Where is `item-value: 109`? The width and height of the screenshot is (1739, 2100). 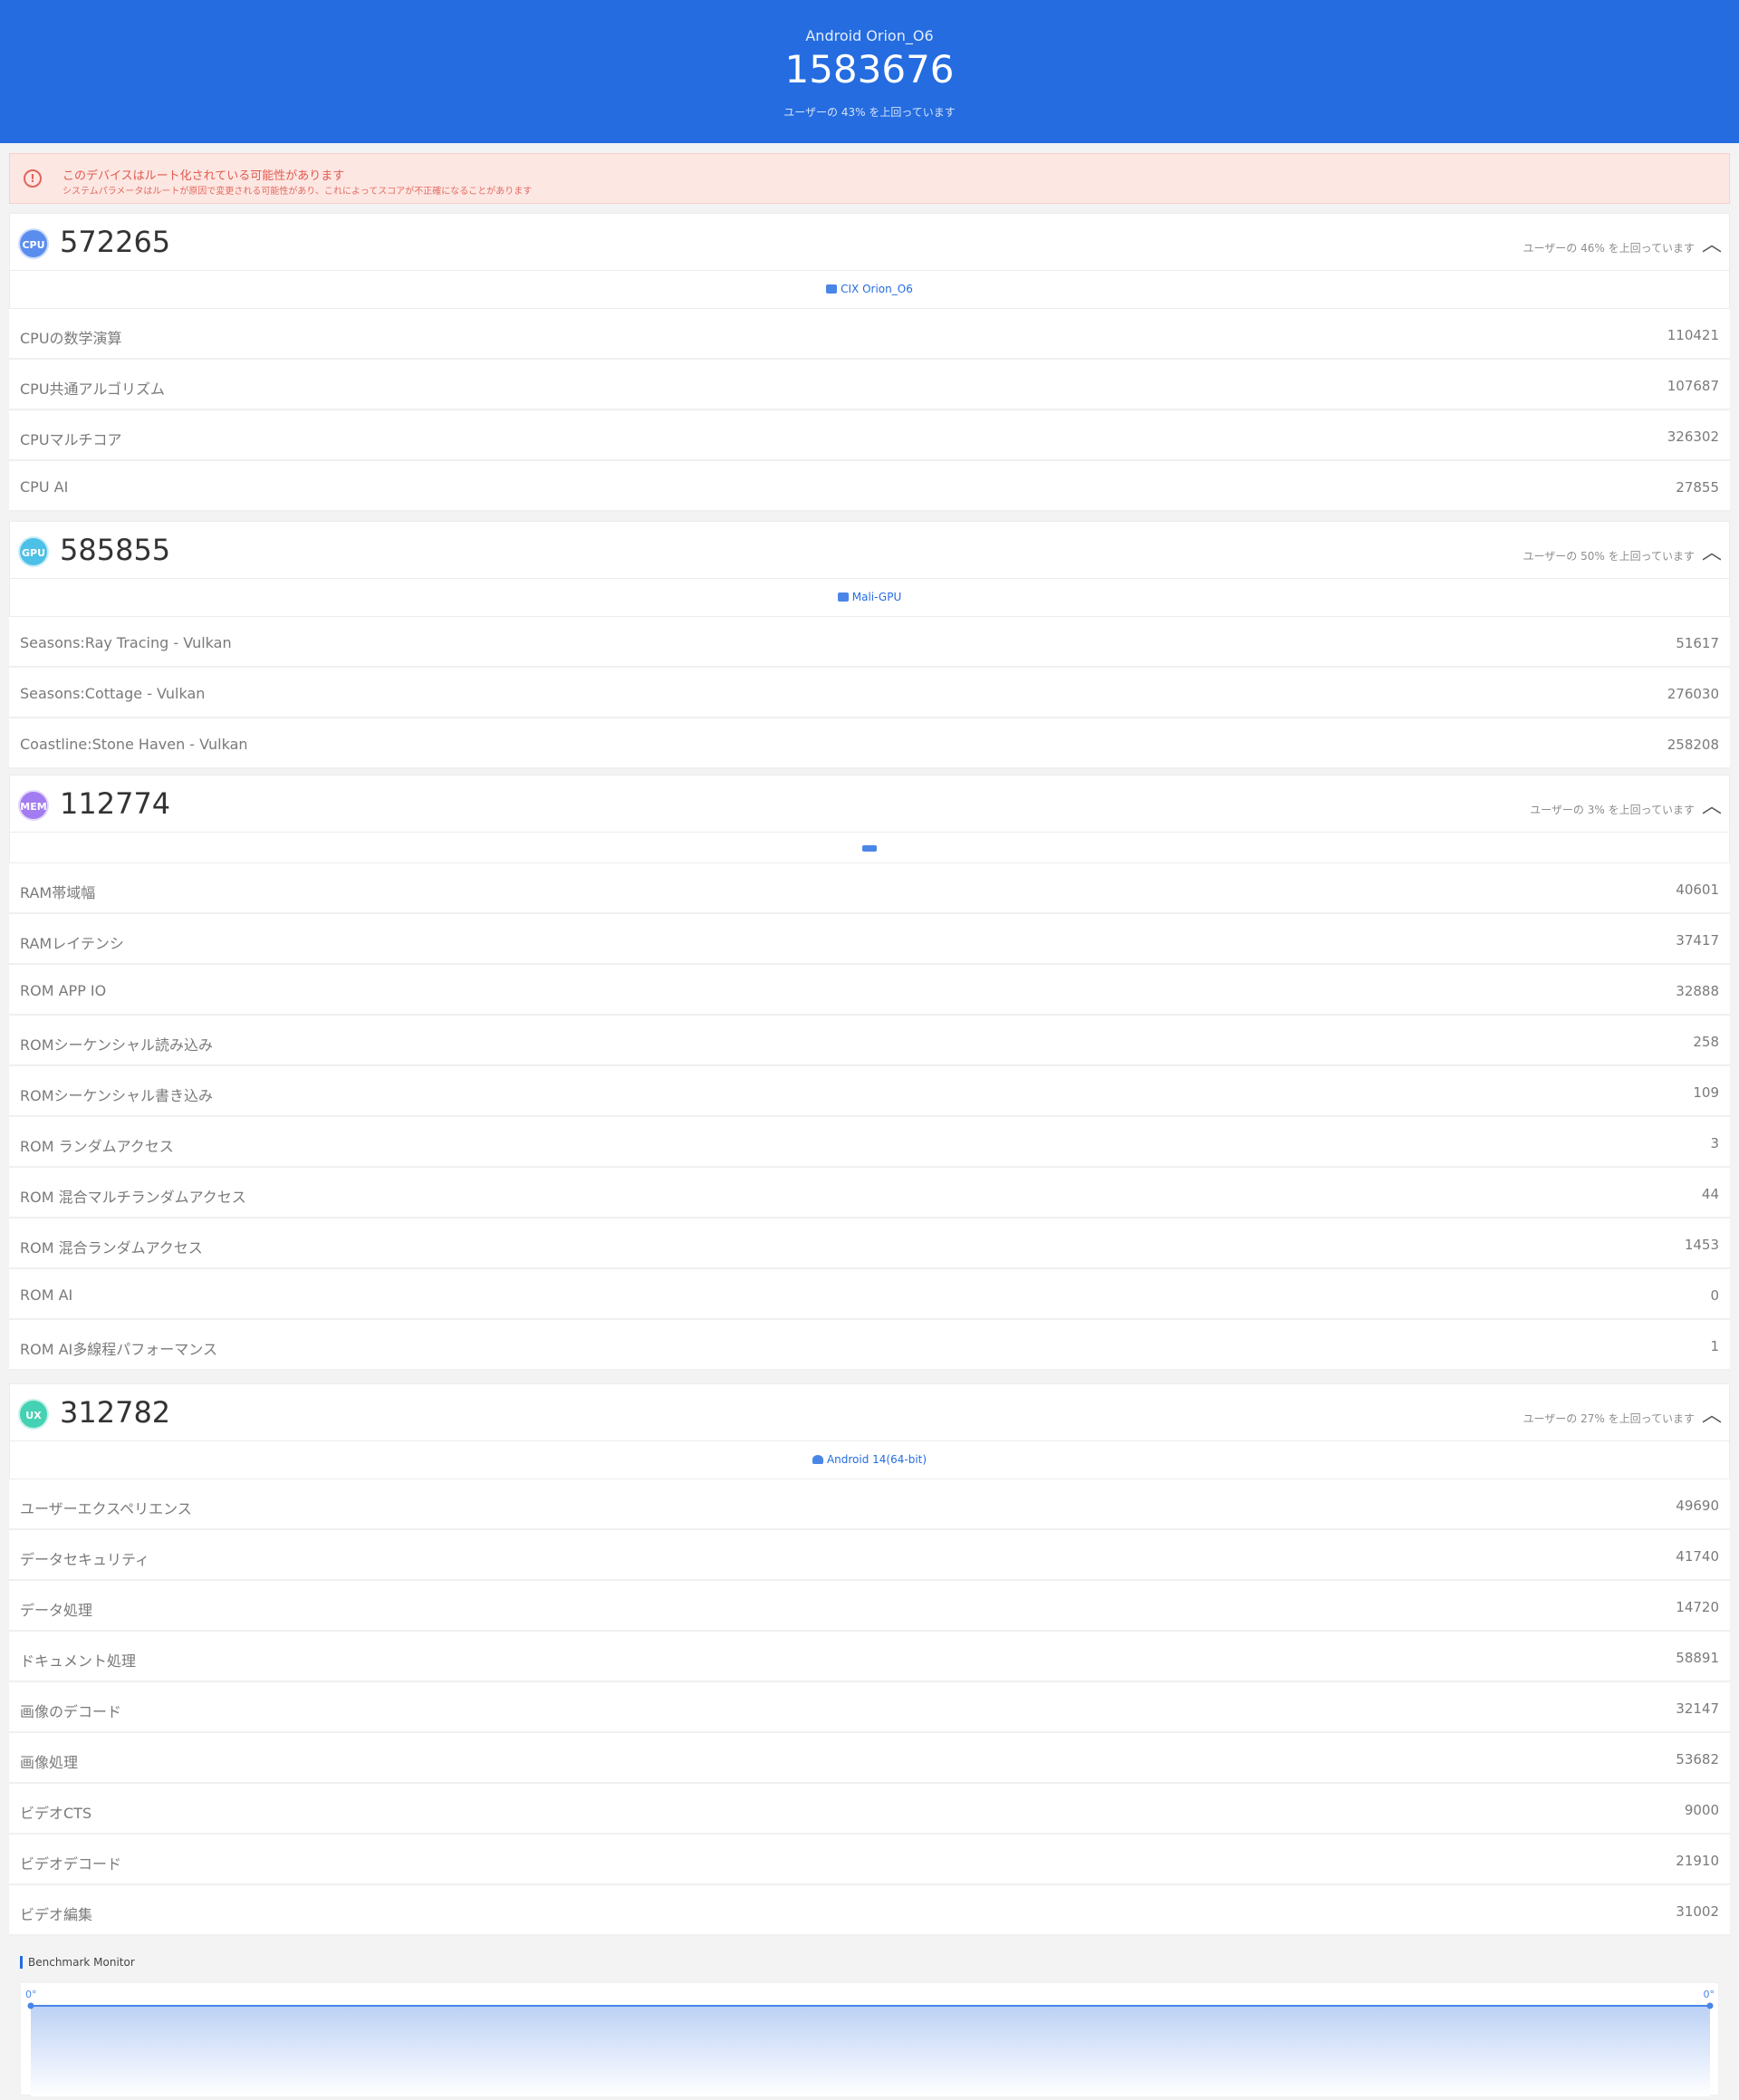 item-value: 109 is located at coordinates (1706, 1092).